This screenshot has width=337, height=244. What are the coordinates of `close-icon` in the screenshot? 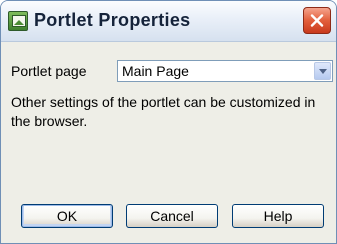 It's located at (317, 20).